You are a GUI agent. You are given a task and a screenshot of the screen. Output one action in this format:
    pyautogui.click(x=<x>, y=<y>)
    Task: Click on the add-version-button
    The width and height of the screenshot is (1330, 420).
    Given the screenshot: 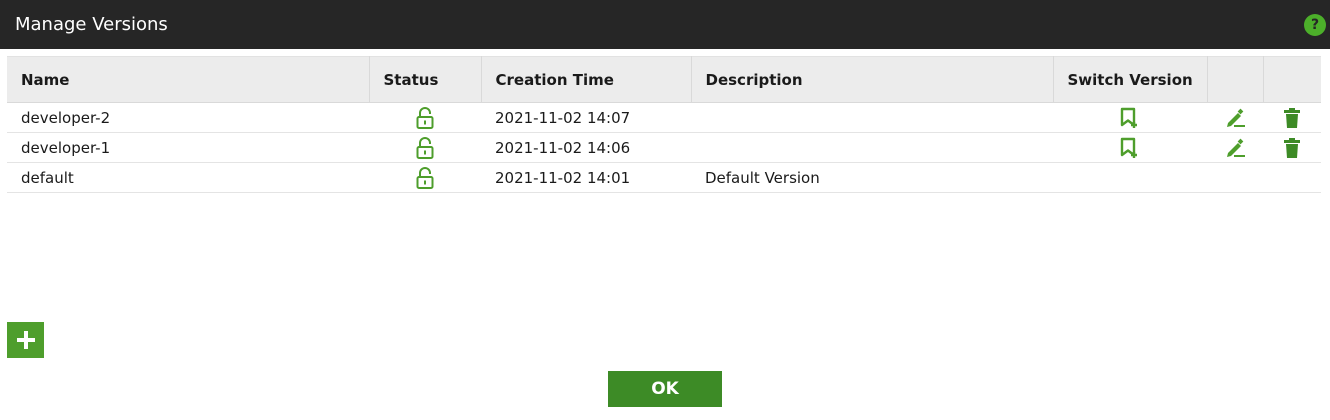 What is the action you would take?
    pyautogui.click(x=25, y=340)
    